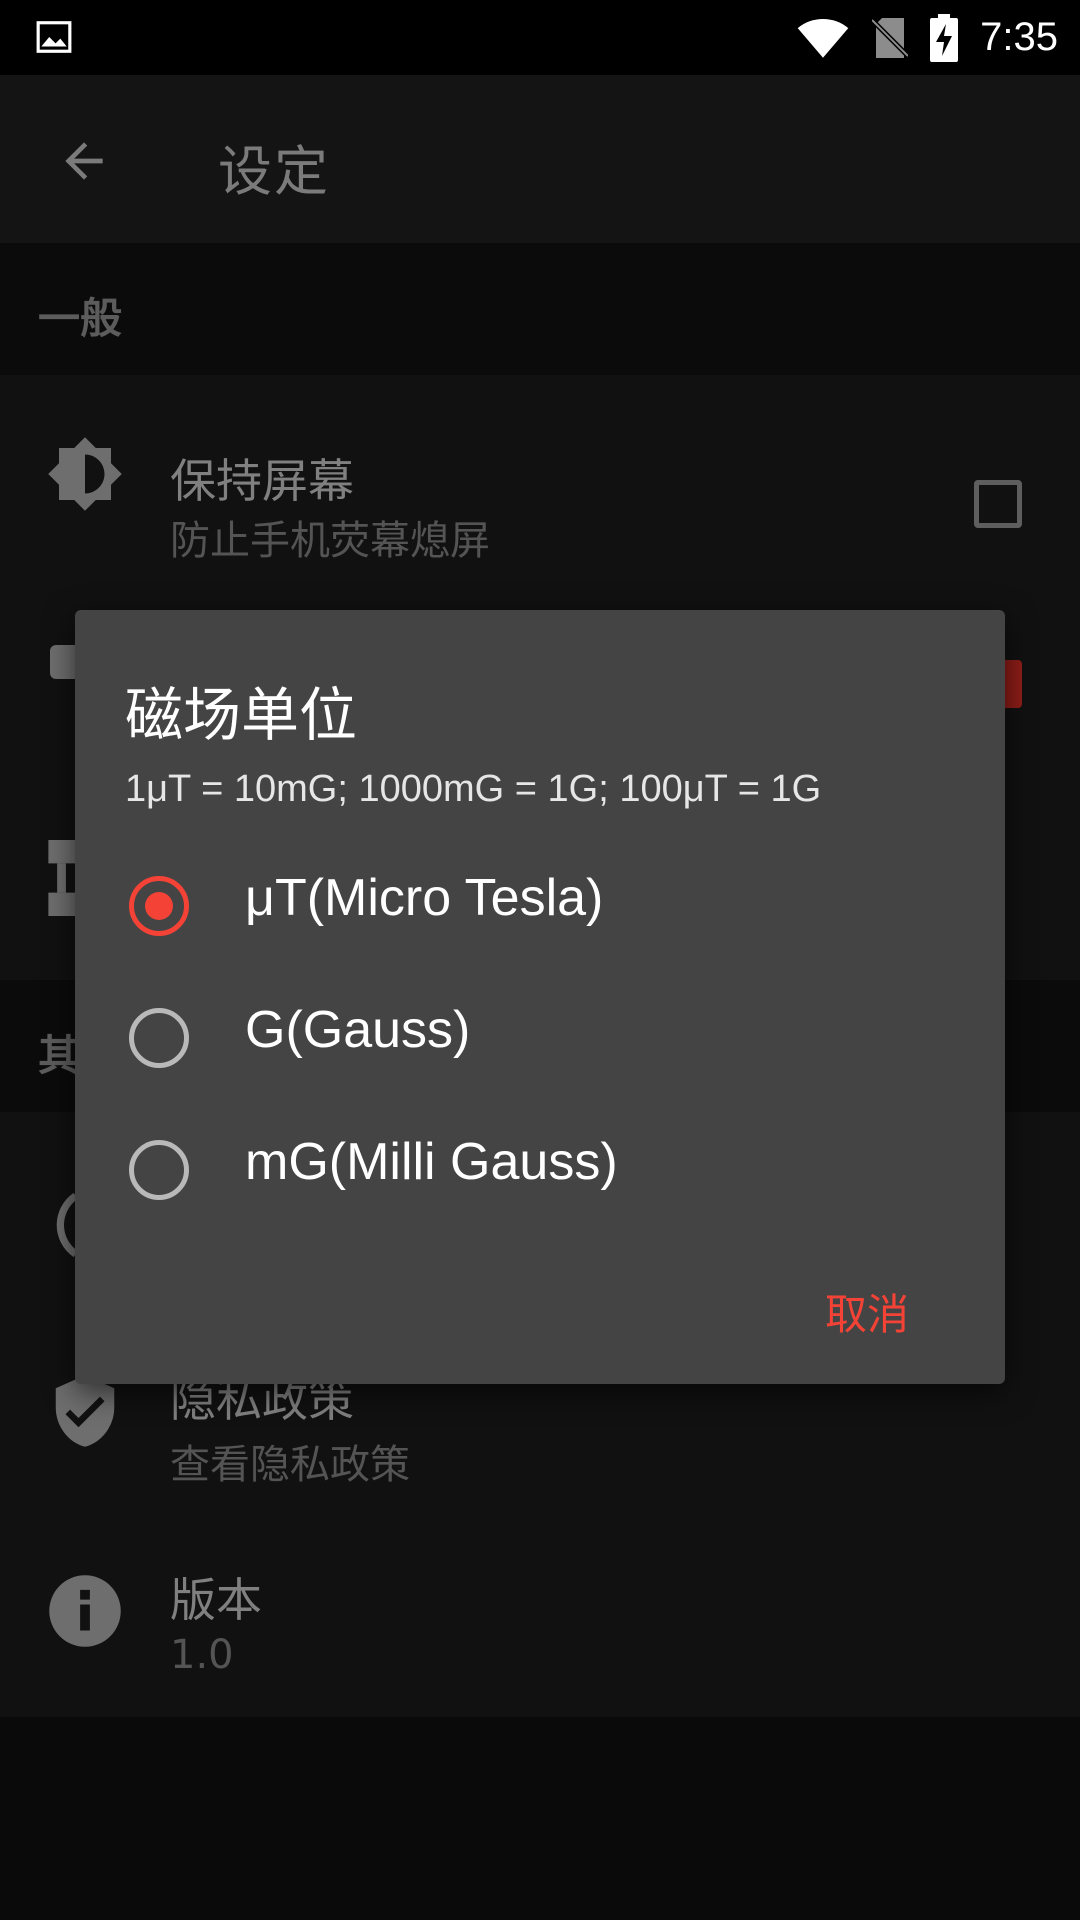 This screenshot has width=1080, height=1920. I want to click on status-time: 7:35, so click(1019, 37).